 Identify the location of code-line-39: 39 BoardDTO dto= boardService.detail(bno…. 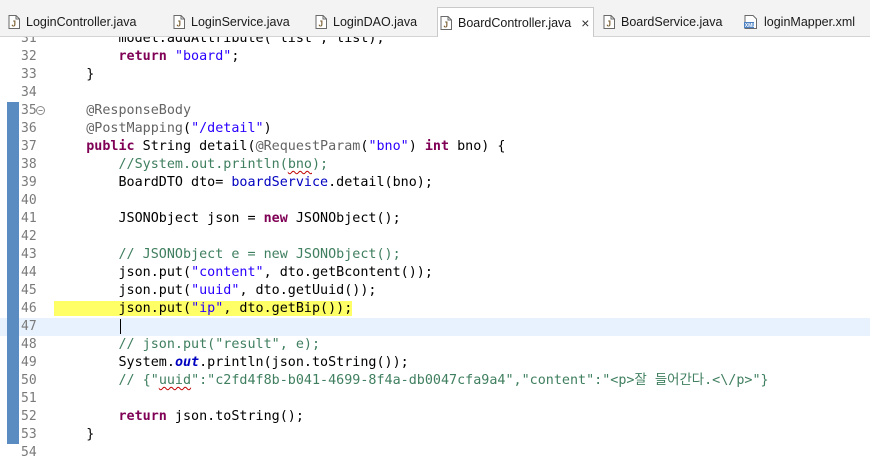
(435, 183).